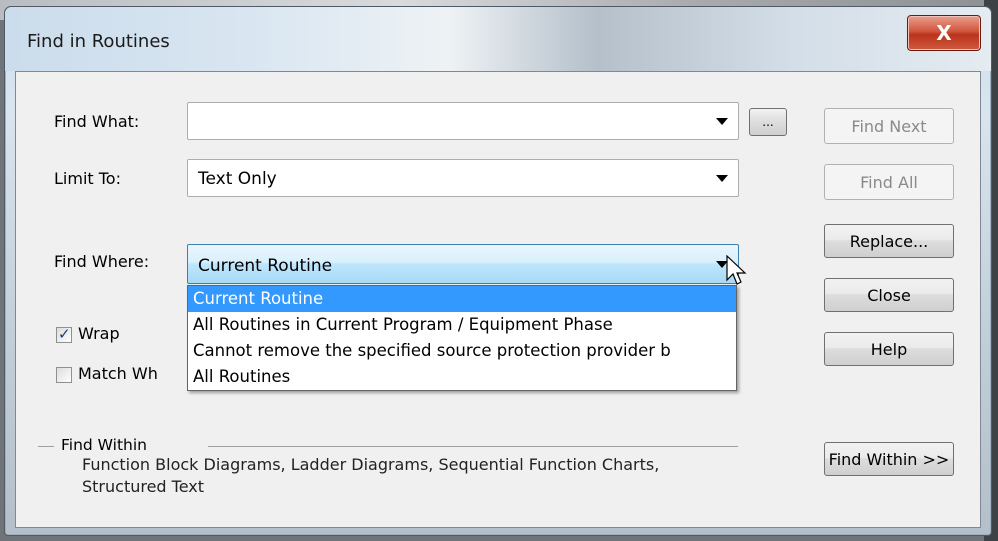 The width and height of the screenshot is (998, 541). I want to click on find-within-button: Find Within >>, so click(889, 459).